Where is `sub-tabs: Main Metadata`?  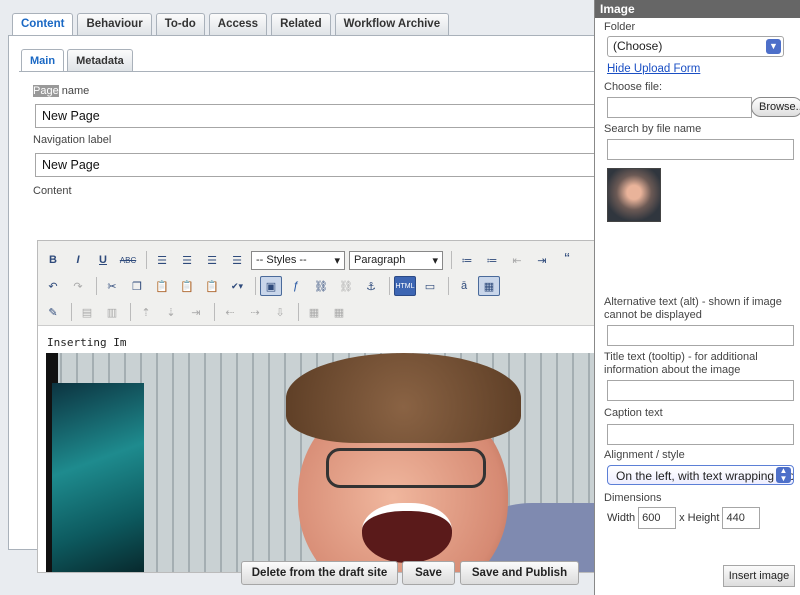 sub-tabs: Main Metadata is located at coordinates (78, 60).